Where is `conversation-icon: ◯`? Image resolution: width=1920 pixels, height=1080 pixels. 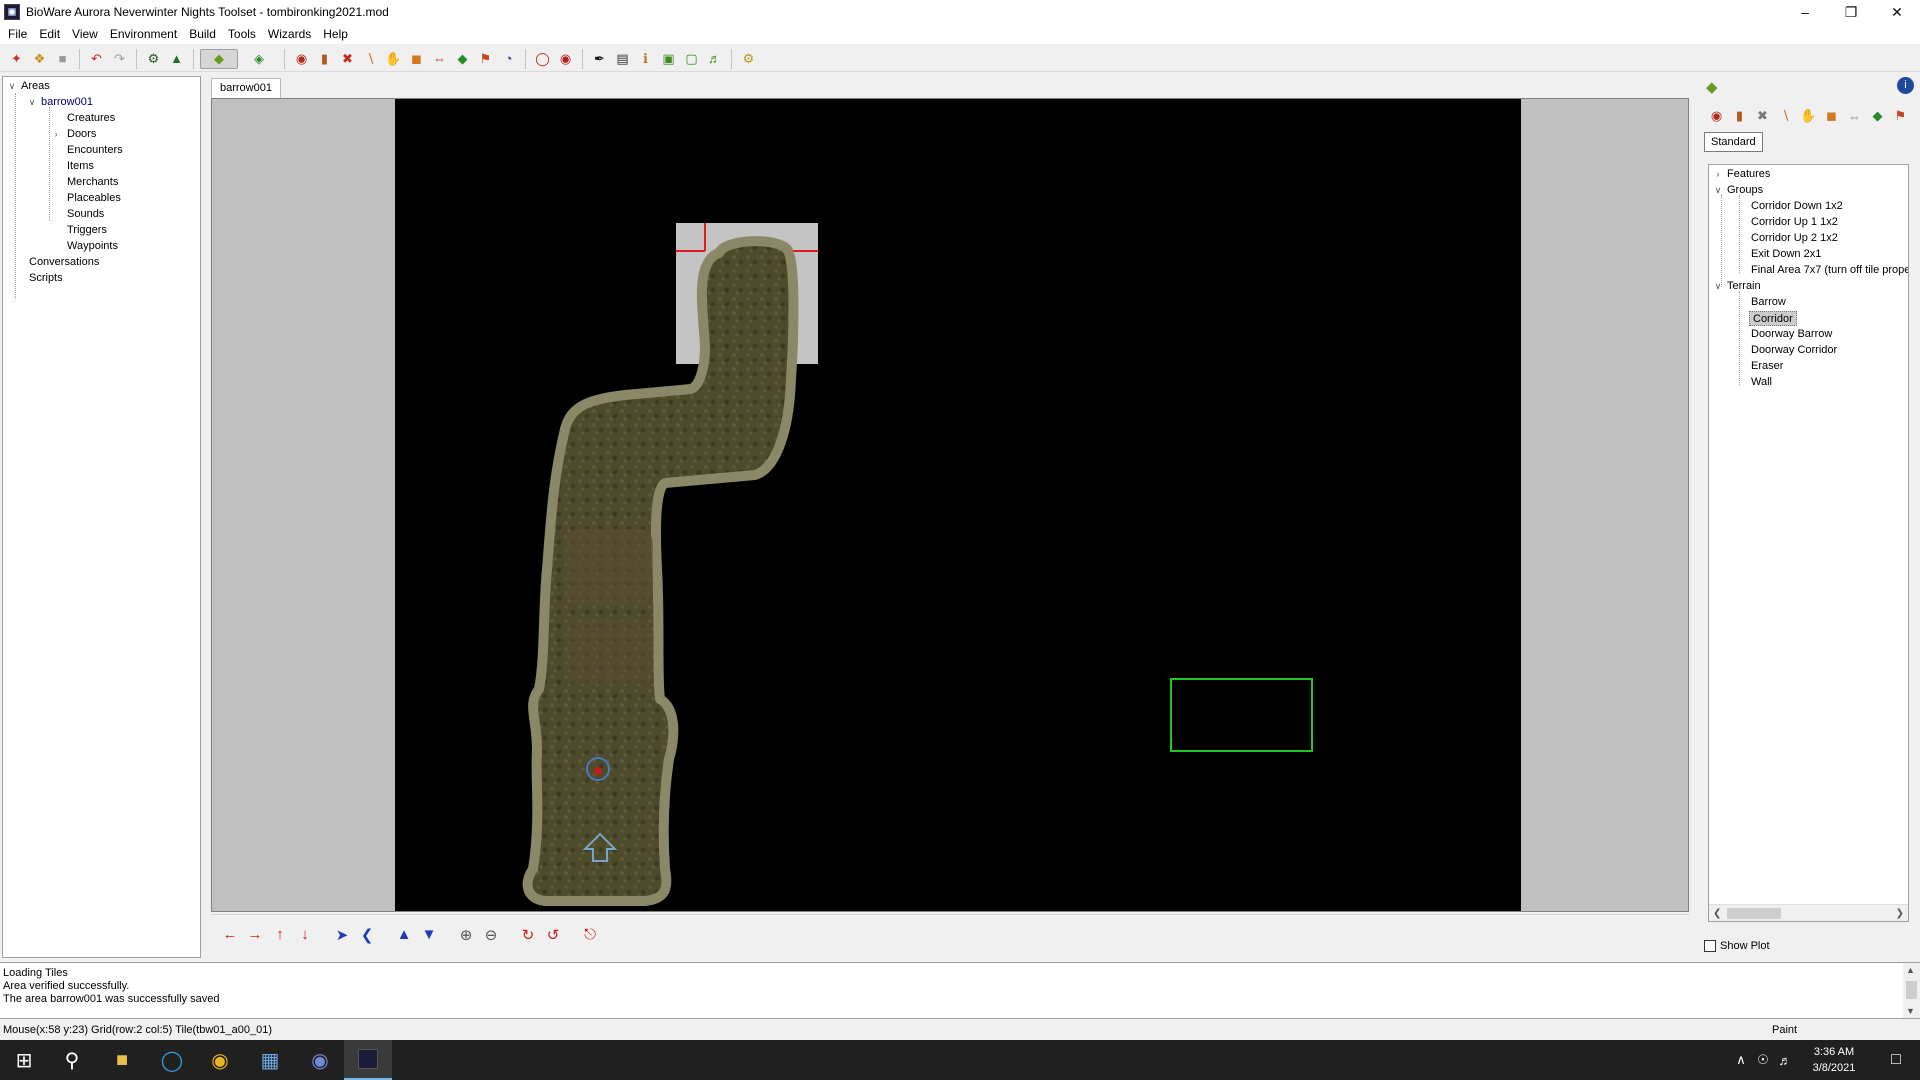
conversation-icon: ◯ is located at coordinates (542, 59).